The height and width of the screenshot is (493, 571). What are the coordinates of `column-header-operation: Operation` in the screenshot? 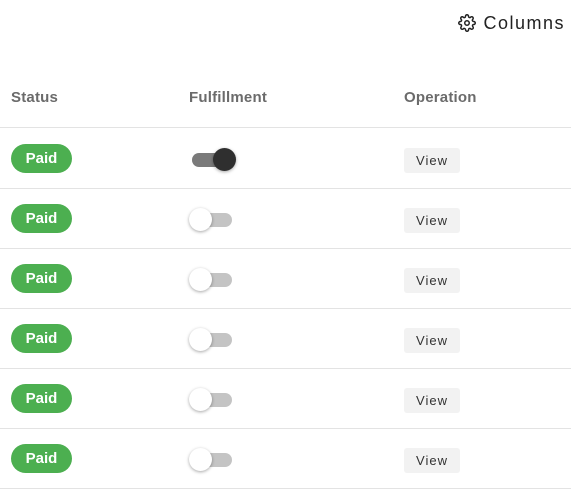 It's located at (440, 97).